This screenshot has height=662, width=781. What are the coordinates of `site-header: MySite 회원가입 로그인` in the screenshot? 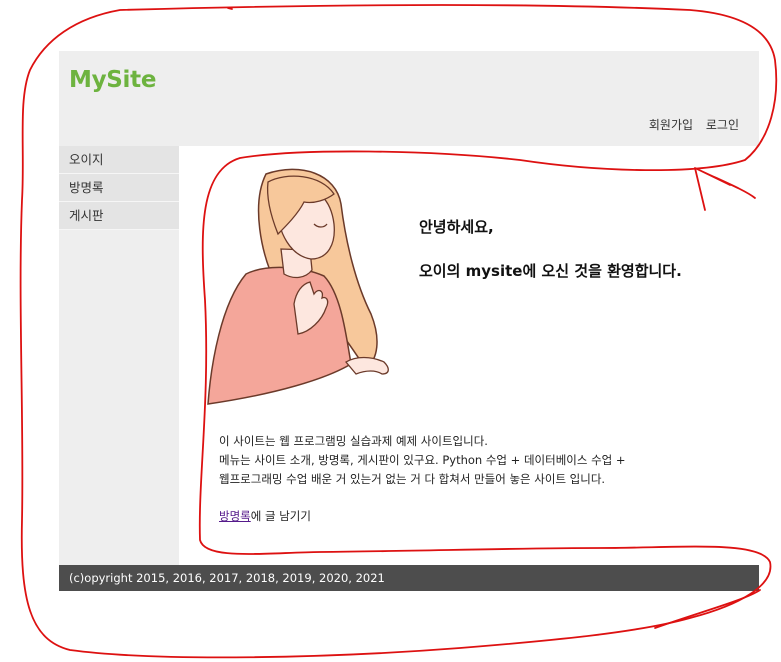 It's located at (409, 98).